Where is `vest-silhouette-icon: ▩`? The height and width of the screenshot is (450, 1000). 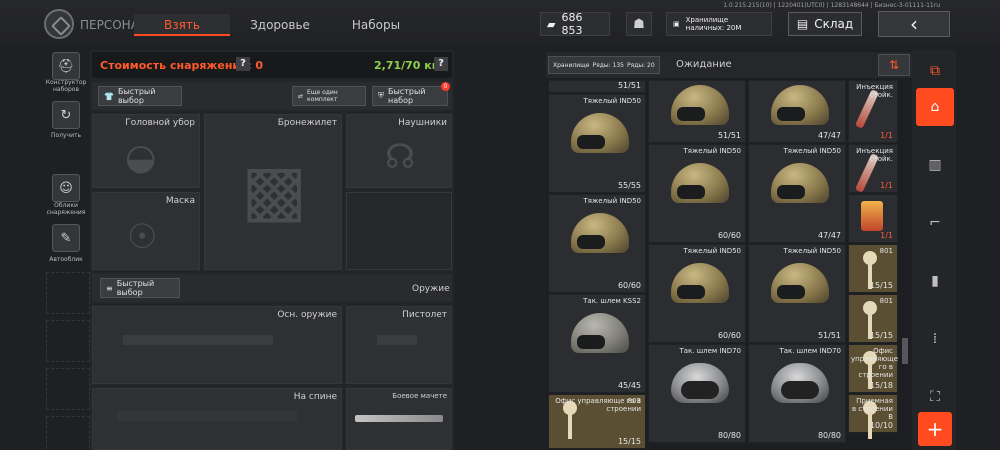
vest-silhouette-icon: ▩ is located at coordinates (274, 190).